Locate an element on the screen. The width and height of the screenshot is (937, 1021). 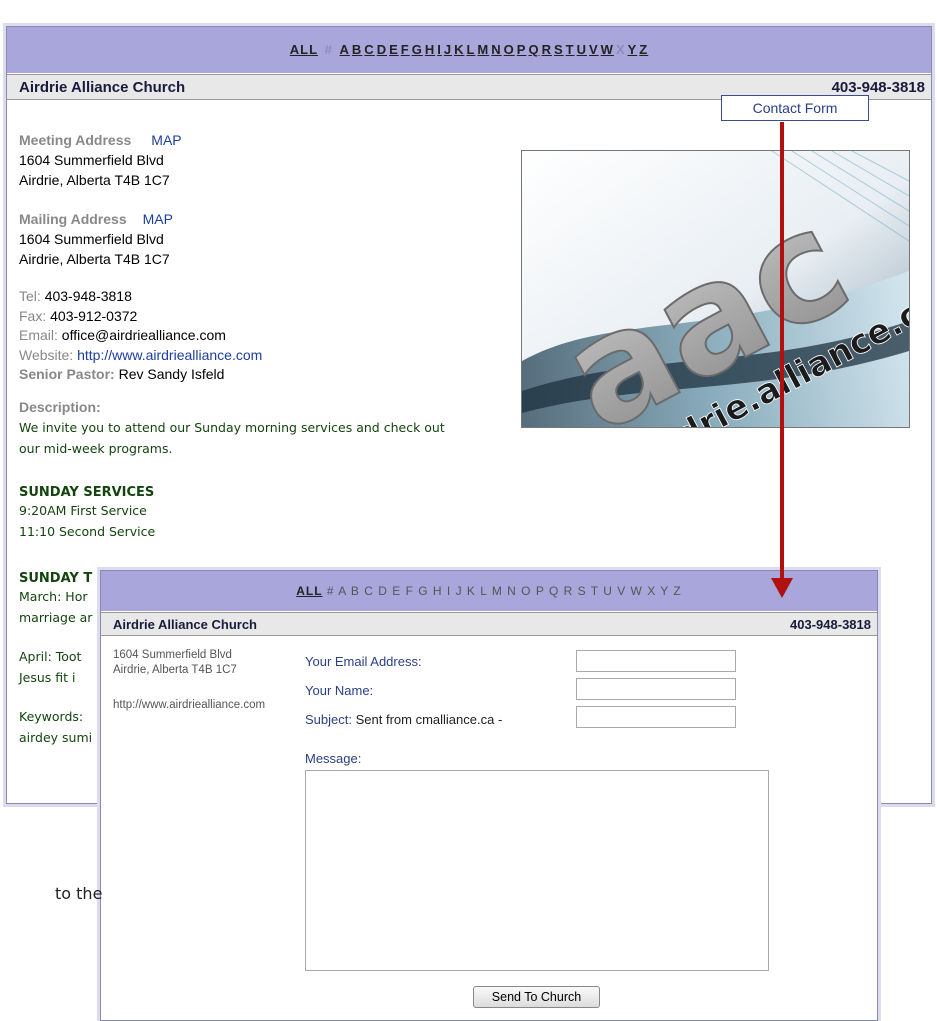
pastor-value: Rev Sandy Isfeld is located at coordinates (171, 374).